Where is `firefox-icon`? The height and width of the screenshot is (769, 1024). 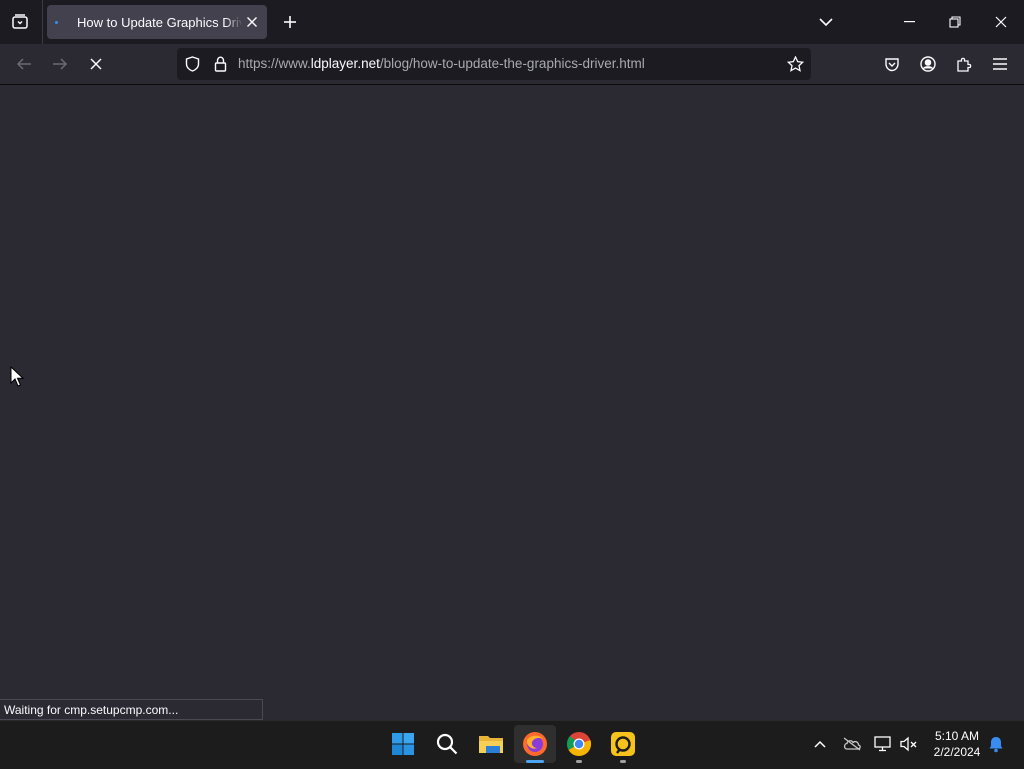
firefox-icon is located at coordinates (535, 744).